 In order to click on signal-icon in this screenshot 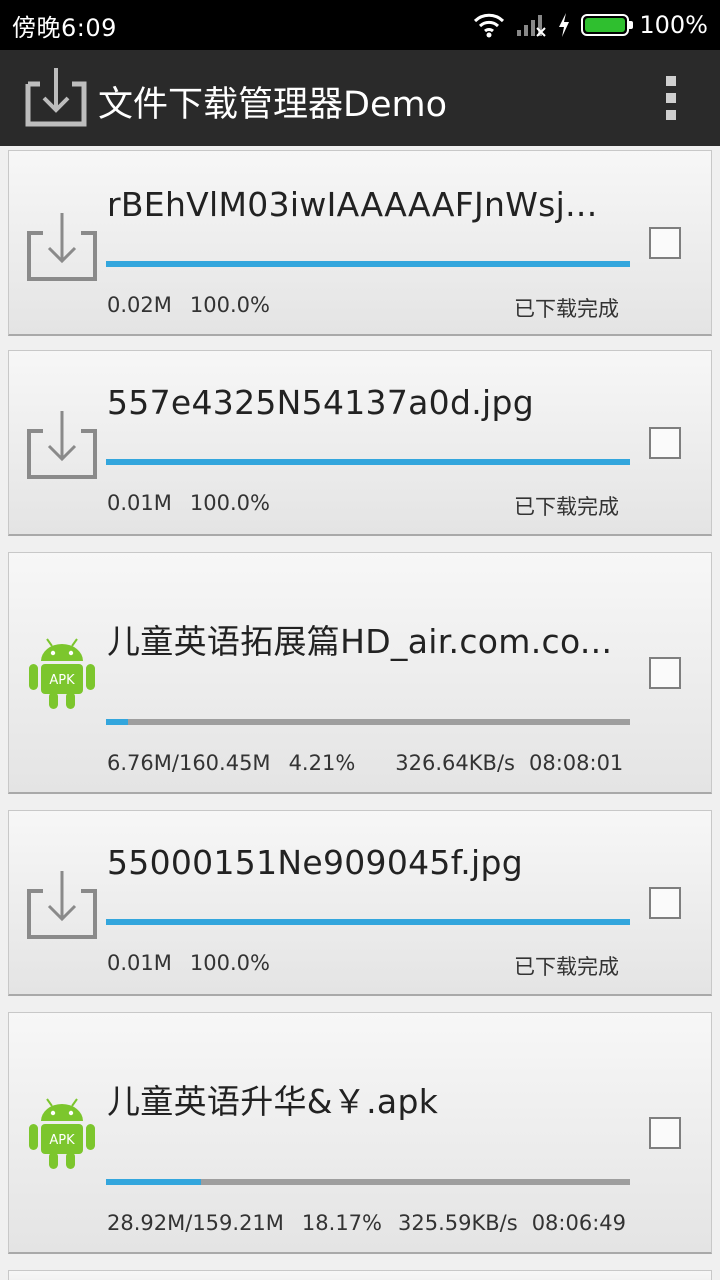, I will do `click(532, 26)`.